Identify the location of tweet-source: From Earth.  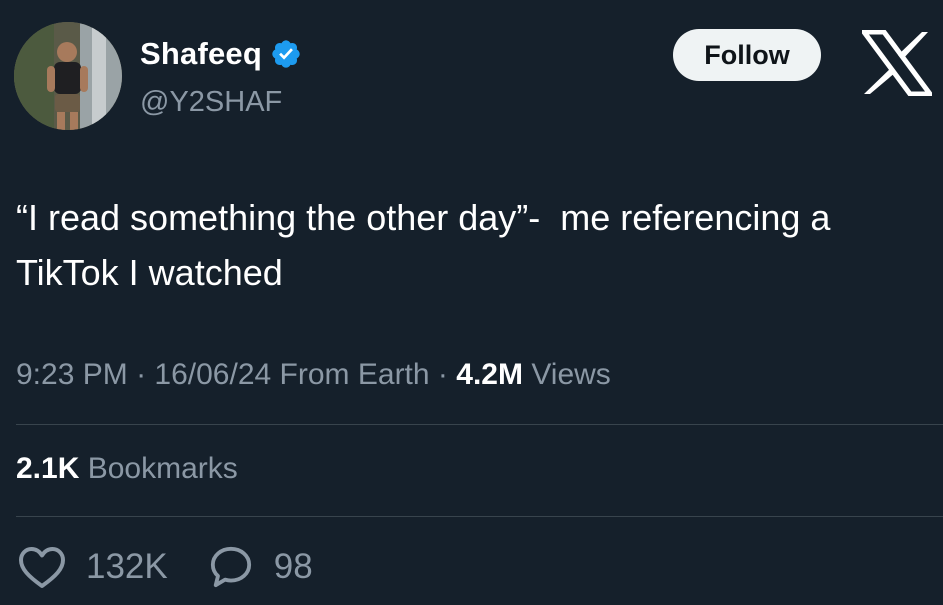
(354, 374).